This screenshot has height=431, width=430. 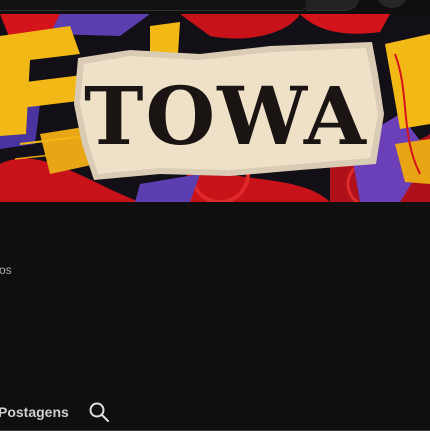 I want to click on top-bar, so click(x=215, y=7).